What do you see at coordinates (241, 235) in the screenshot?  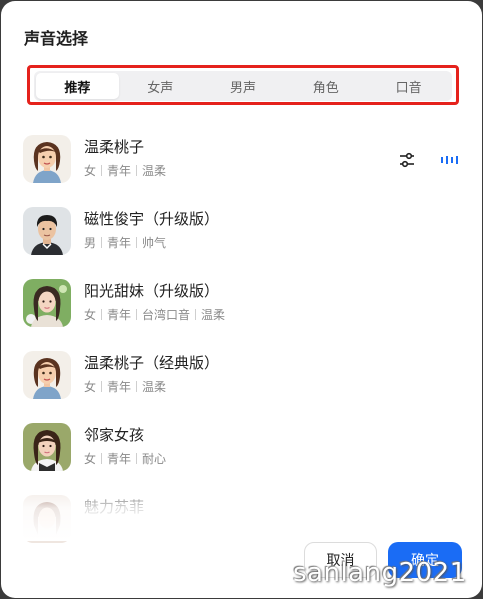 I see `voice-item-cixing-junyu: 磁性俊宇（升级版） 男 青年 帅气` at bounding box center [241, 235].